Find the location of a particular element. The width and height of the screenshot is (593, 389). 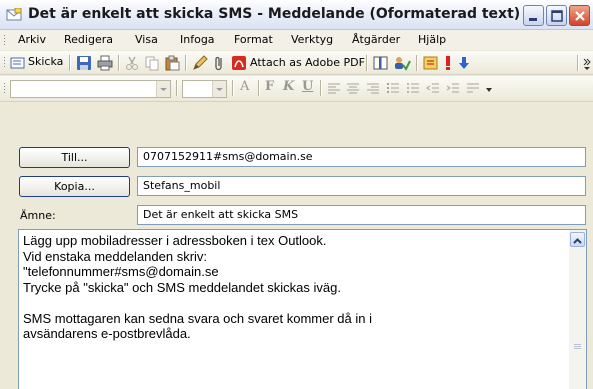

attach-icon is located at coordinates (219, 63).